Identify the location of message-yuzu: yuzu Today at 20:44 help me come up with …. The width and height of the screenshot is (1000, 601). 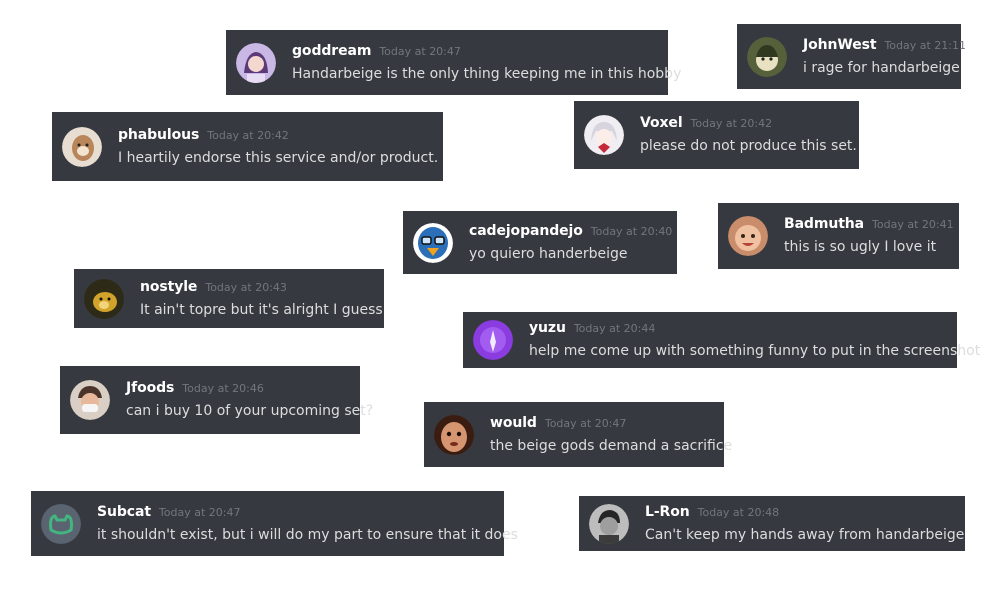
(722, 340).